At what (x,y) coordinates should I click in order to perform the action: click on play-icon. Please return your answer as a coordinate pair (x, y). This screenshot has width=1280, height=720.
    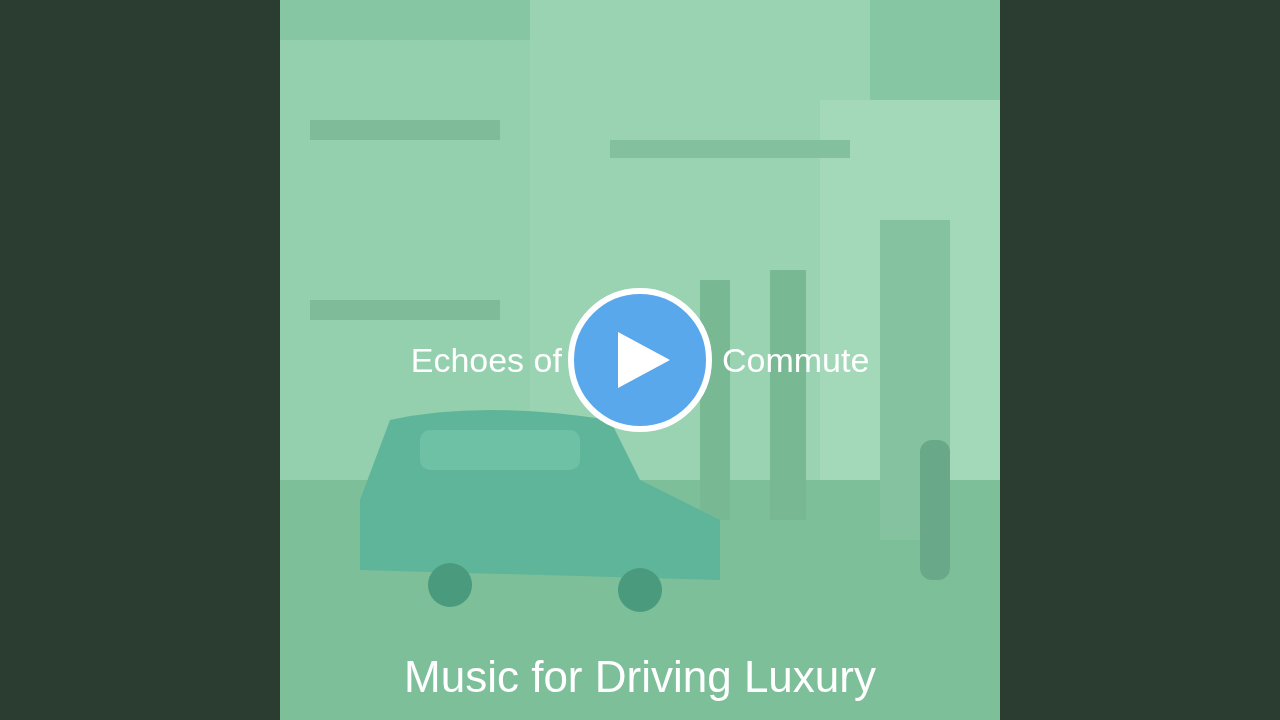
    Looking at the image, I should click on (644, 360).